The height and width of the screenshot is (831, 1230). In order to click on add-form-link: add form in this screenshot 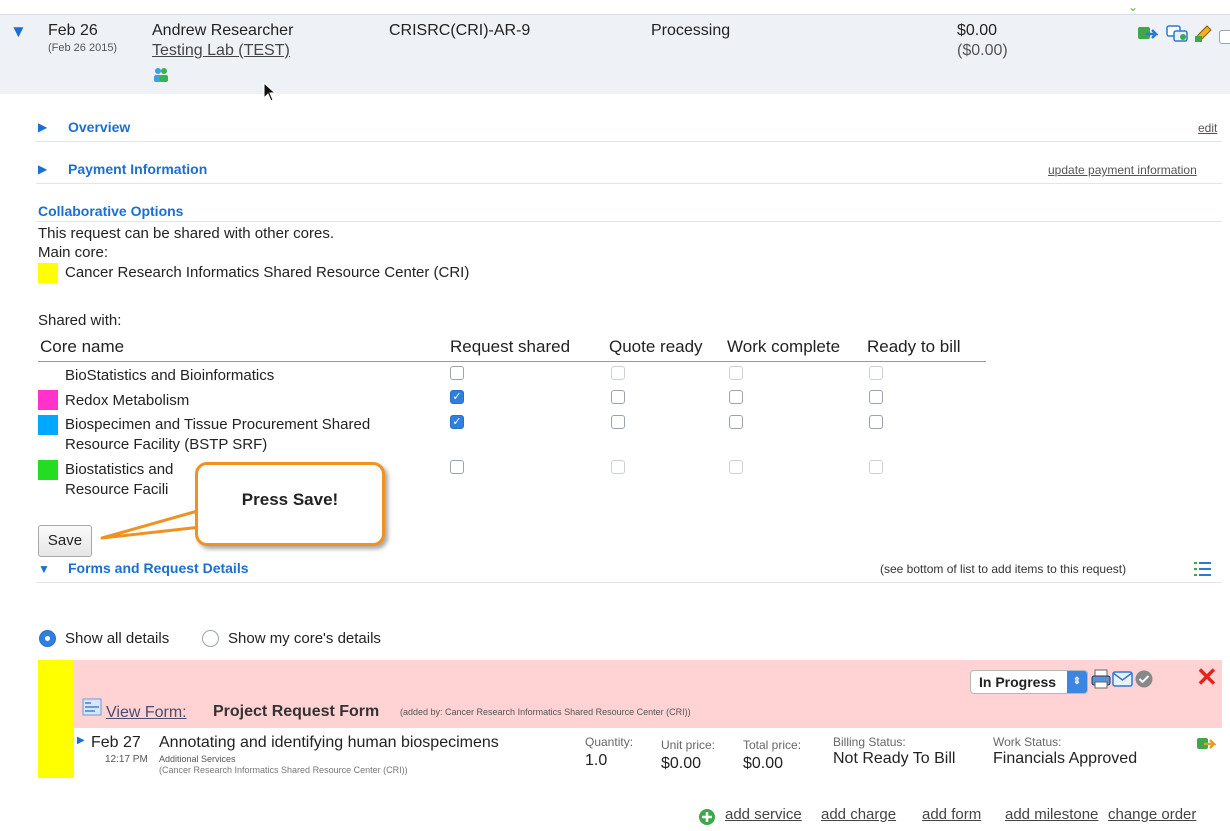, I will do `click(951, 814)`.